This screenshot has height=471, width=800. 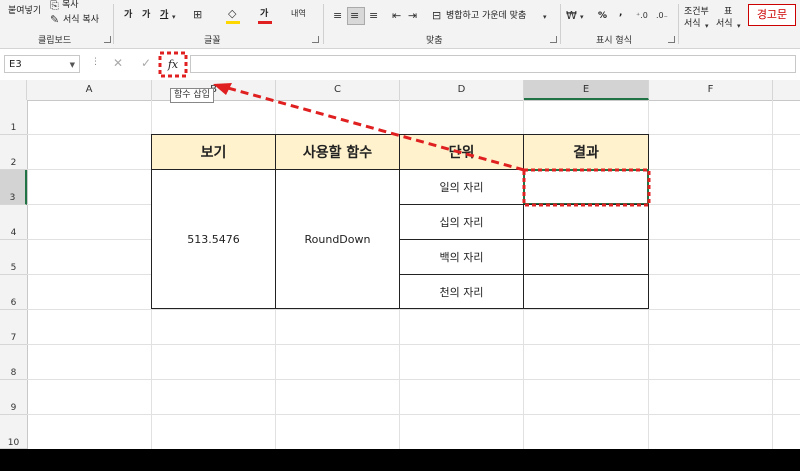 What do you see at coordinates (662, 16) in the screenshot?
I see `decrease-decimal-icon: .0₋` at bounding box center [662, 16].